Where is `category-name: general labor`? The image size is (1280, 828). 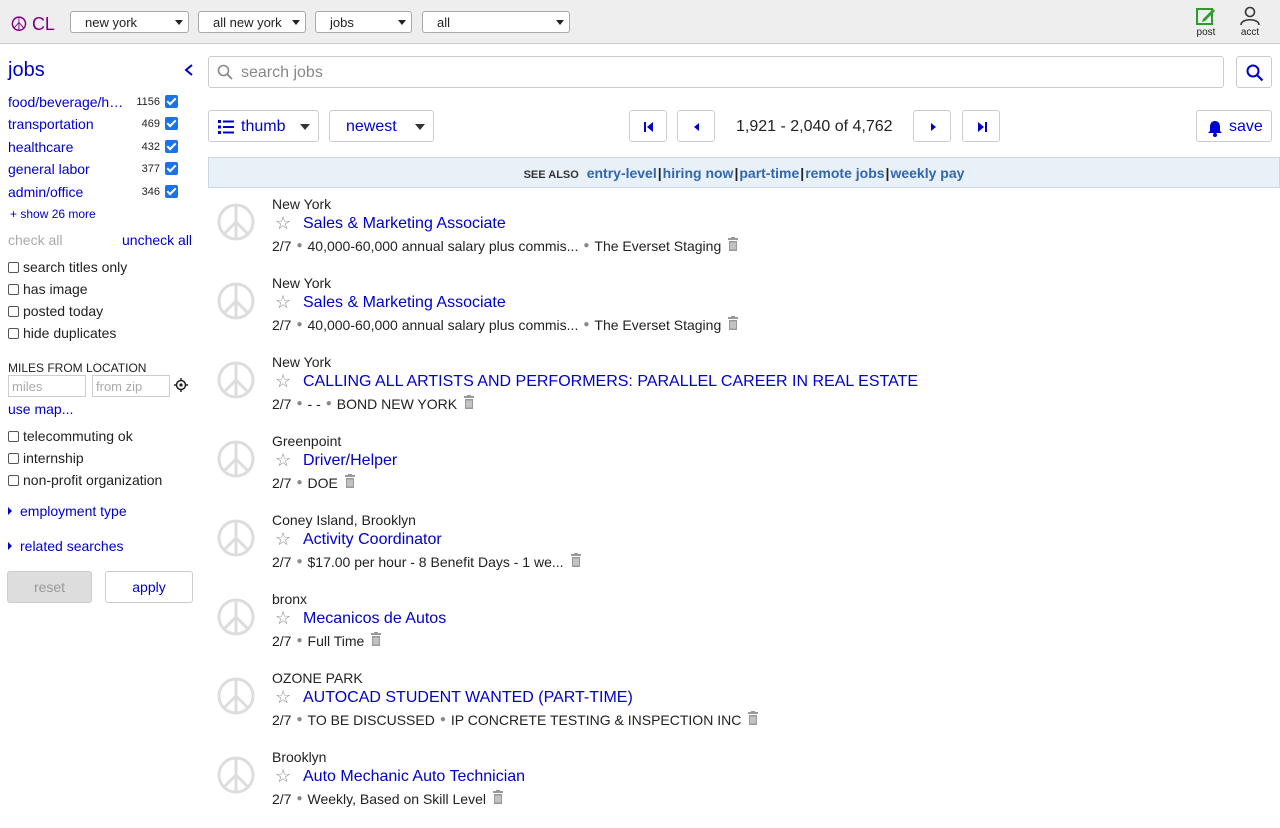
category-name: general labor is located at coordinates (69, 169).